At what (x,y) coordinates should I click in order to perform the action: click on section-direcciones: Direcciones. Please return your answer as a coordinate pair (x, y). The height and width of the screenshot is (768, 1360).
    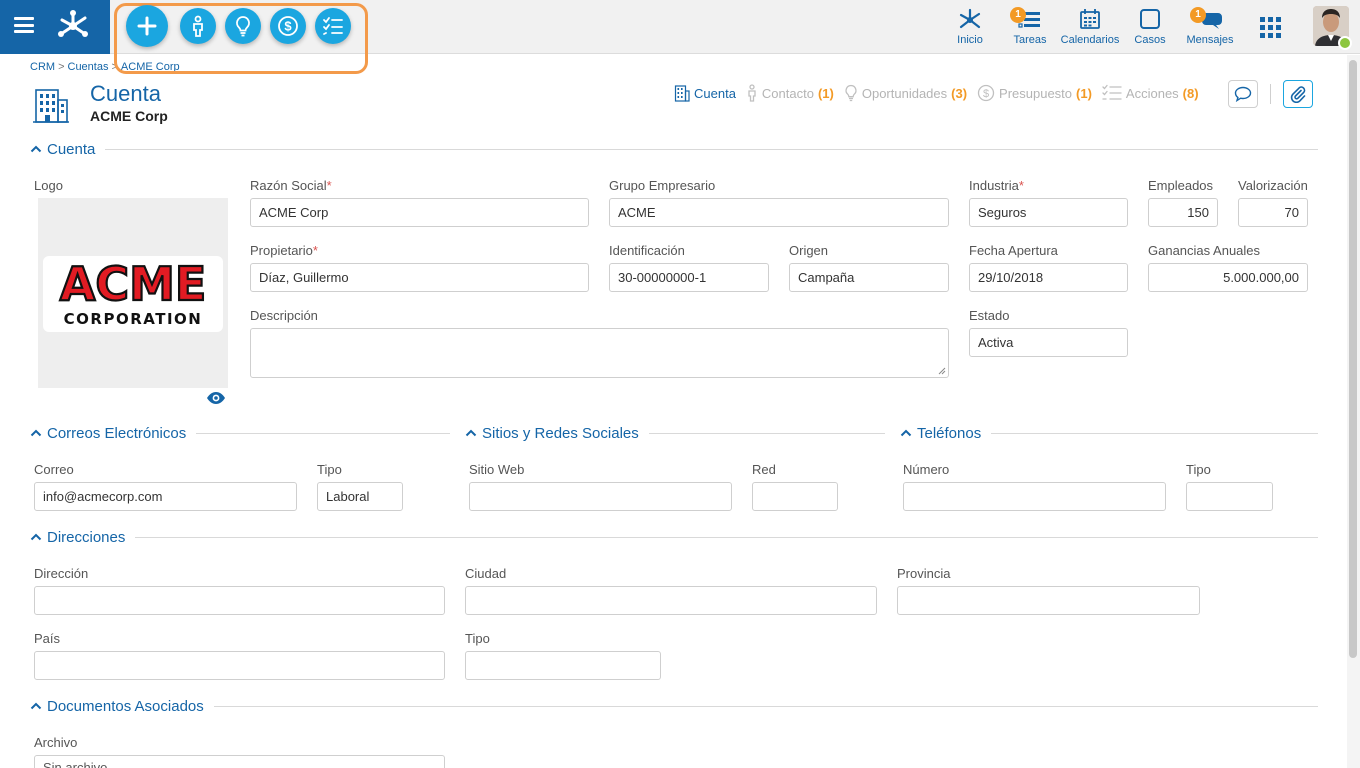
    Looking at the image, I should click on (674, 537).